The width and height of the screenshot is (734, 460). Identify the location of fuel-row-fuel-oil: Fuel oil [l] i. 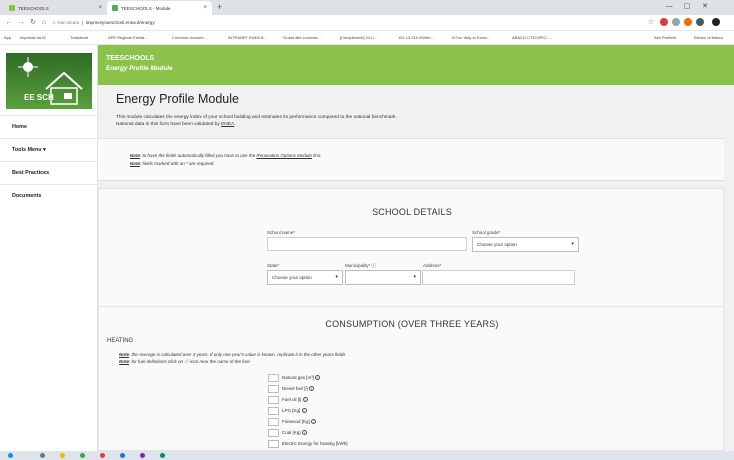
(288, 399).